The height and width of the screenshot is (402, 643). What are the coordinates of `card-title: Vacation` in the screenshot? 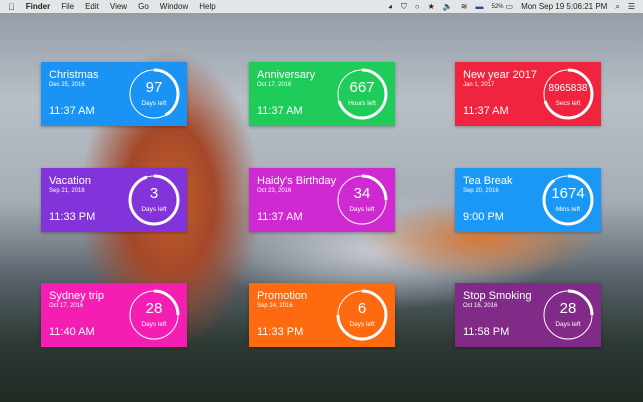 It's located at (70, 181).